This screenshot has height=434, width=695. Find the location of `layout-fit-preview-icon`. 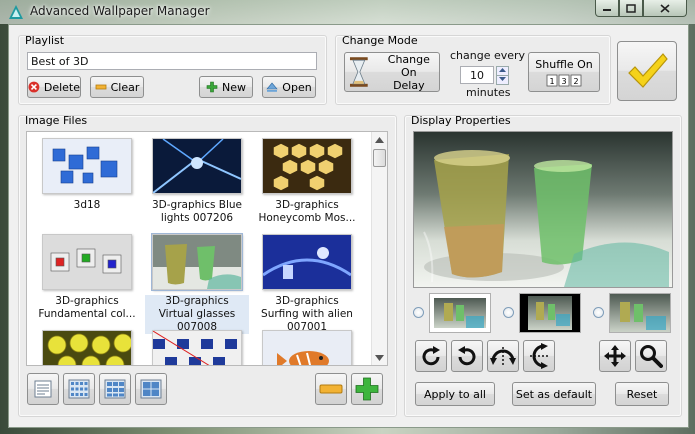

layout-fit-preview-icon is located at coordinates (553, 314).